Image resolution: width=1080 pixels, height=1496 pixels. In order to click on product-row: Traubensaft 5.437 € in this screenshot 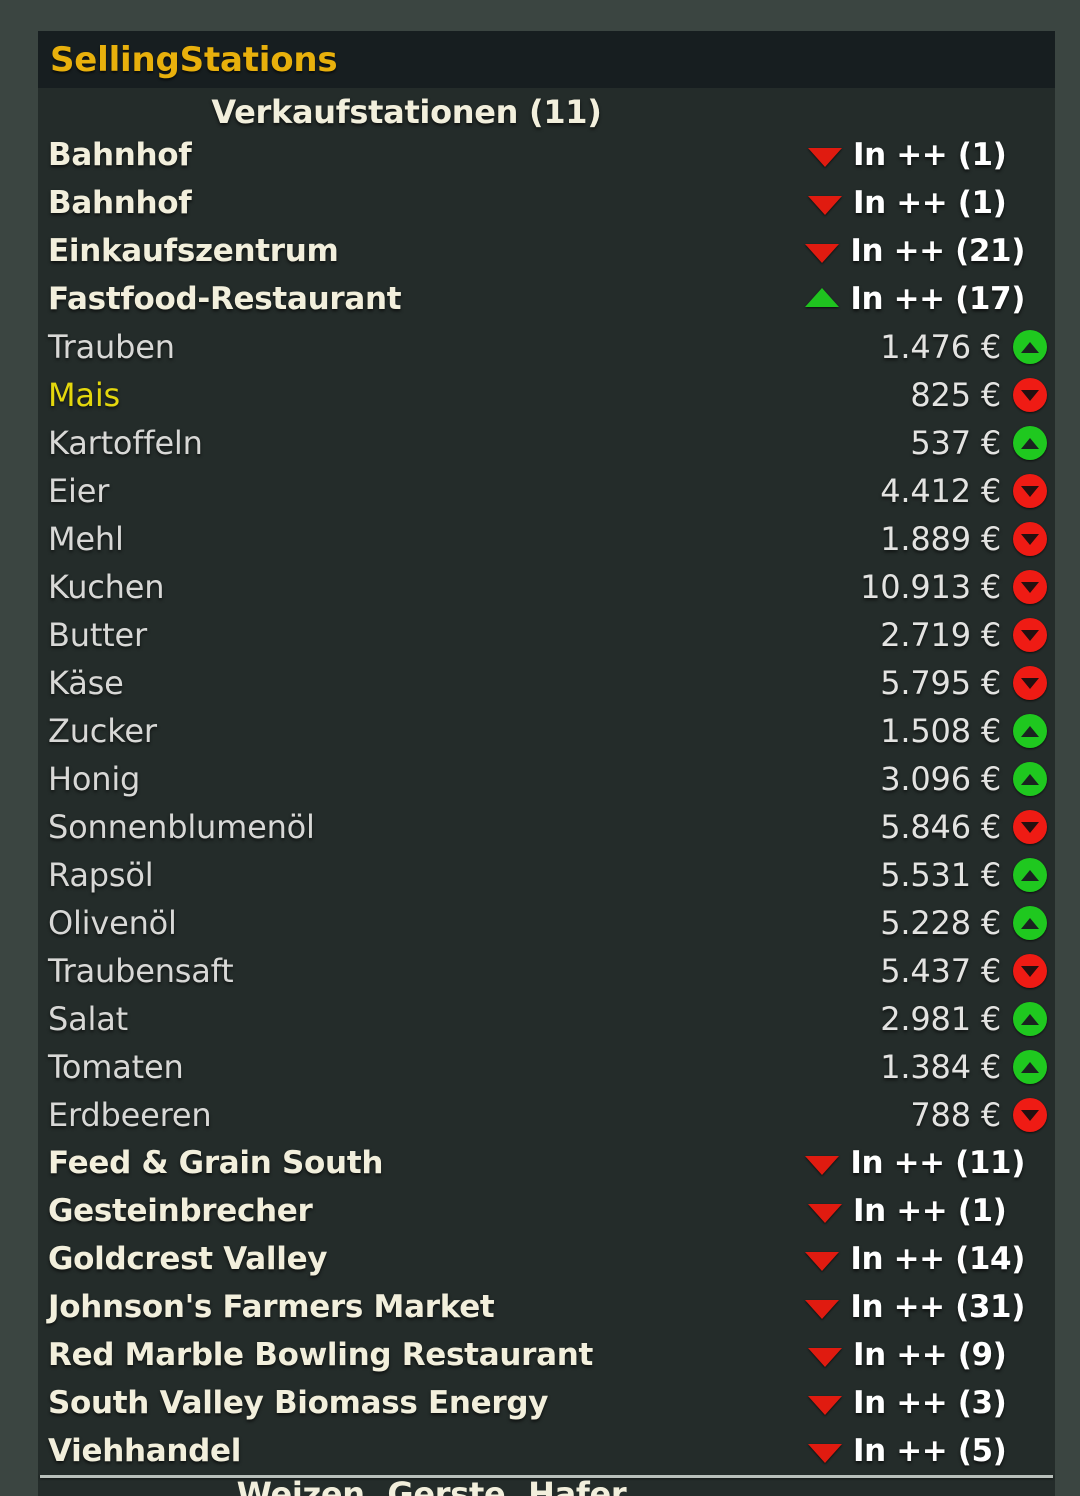, I will do `click(546, 971)`.